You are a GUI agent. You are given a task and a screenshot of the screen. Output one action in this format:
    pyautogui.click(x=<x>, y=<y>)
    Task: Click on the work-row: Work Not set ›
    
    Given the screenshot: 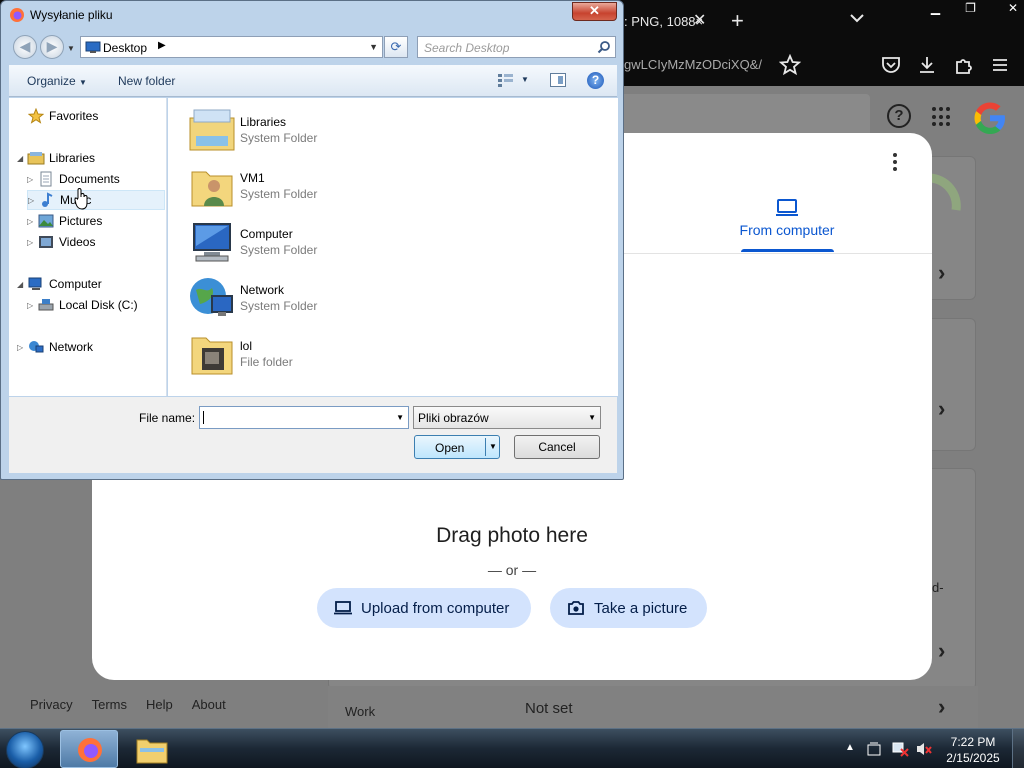 What is the action you would take?
    pyautogui.click(x=653, y=707)
    